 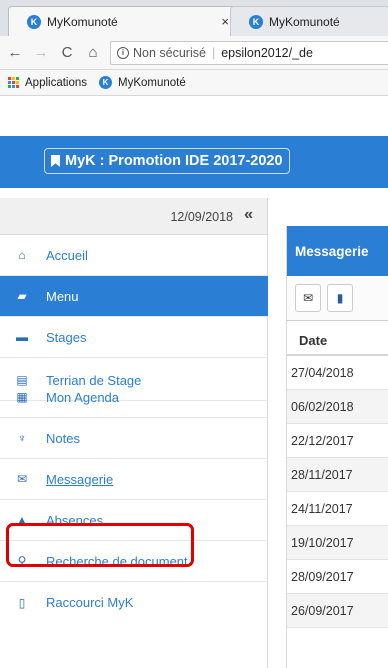 What do you see at coordinates (41, 53) in the screenshot?
I see `forward-icon: →` at bounding box center [41, 53].